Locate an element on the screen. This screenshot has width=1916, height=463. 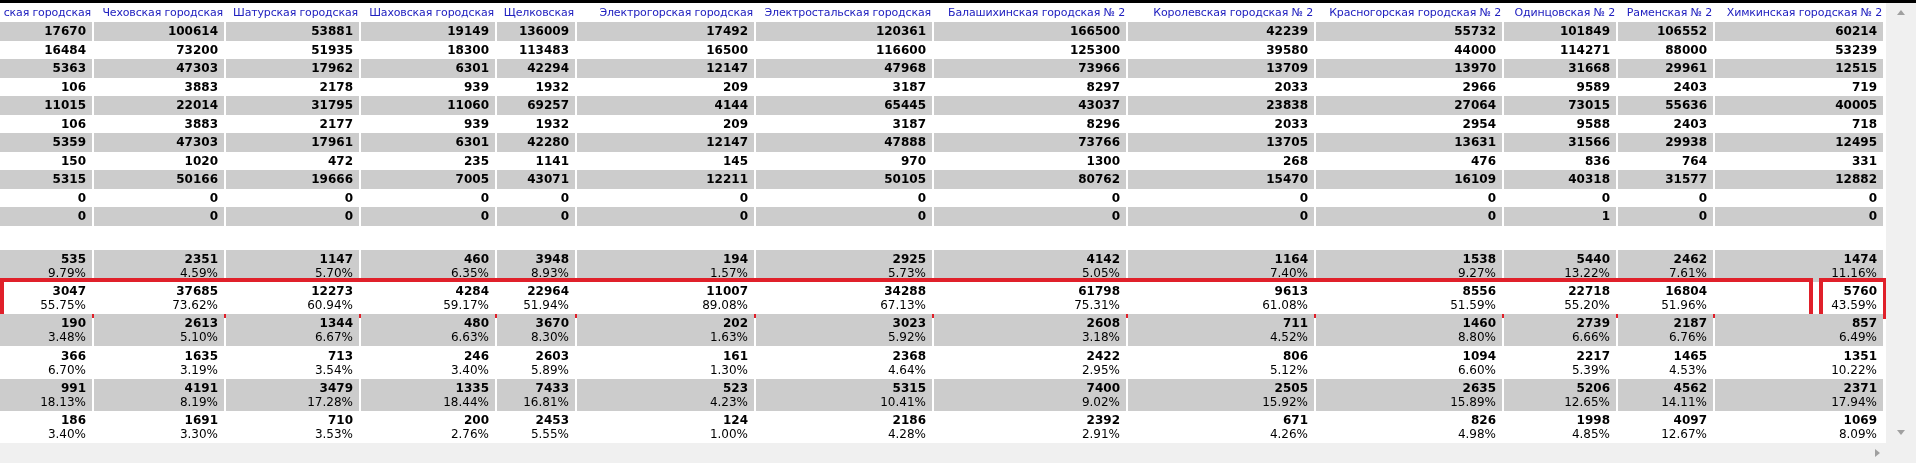
table-cell: 40005 is located at coordinates (1799, 105).